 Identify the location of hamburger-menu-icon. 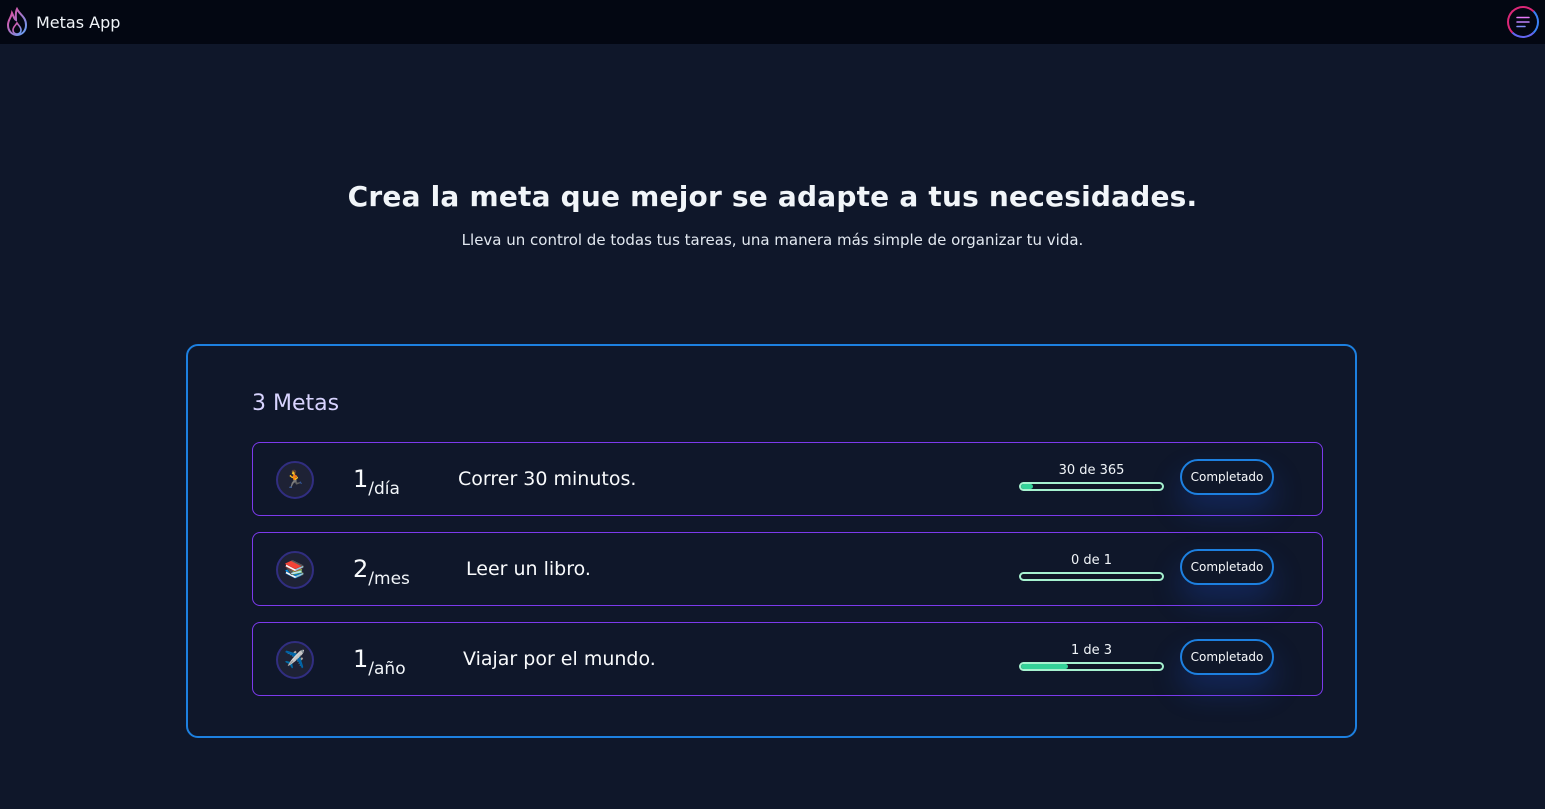
(1523, 22).